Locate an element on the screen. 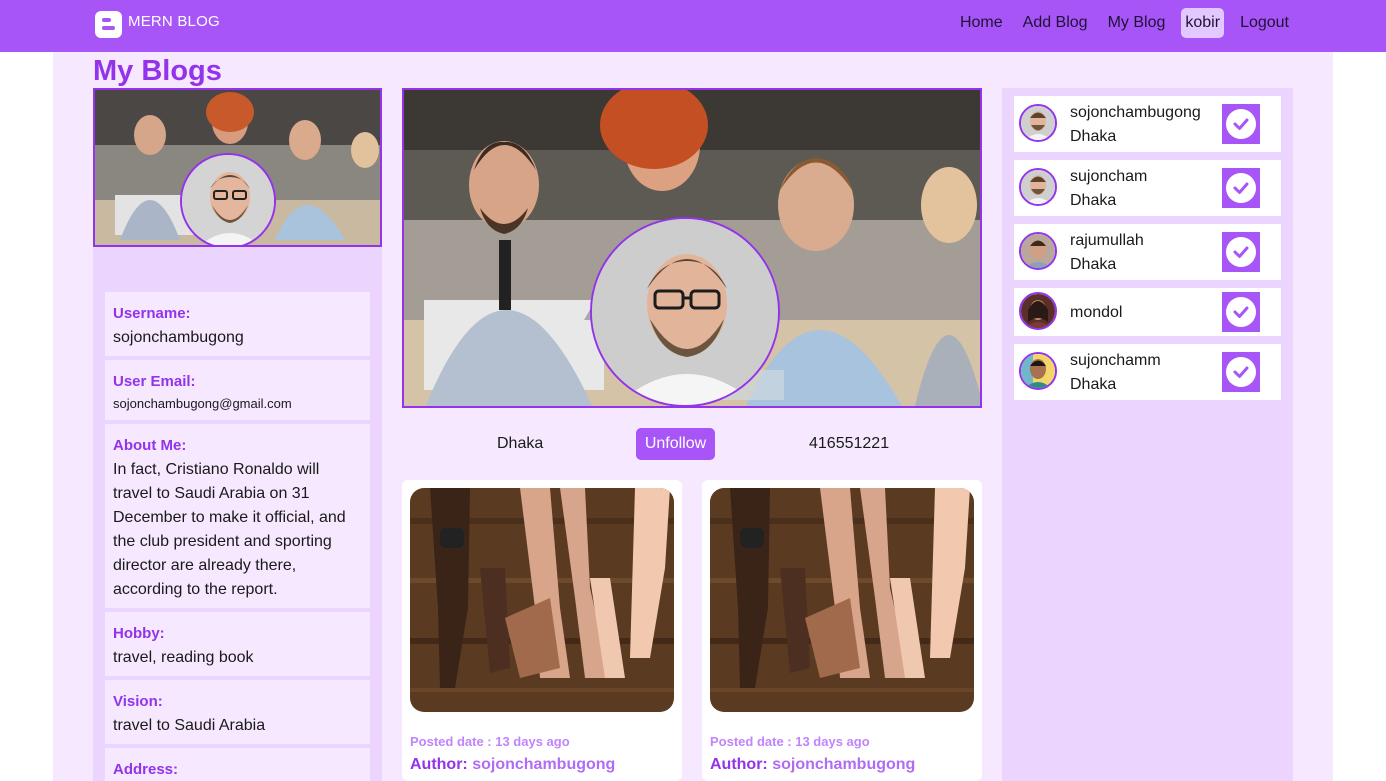 This screenshot has height=781, width=1386. nav-add-blog: Add Blog is located at coordinates (1055, 23).